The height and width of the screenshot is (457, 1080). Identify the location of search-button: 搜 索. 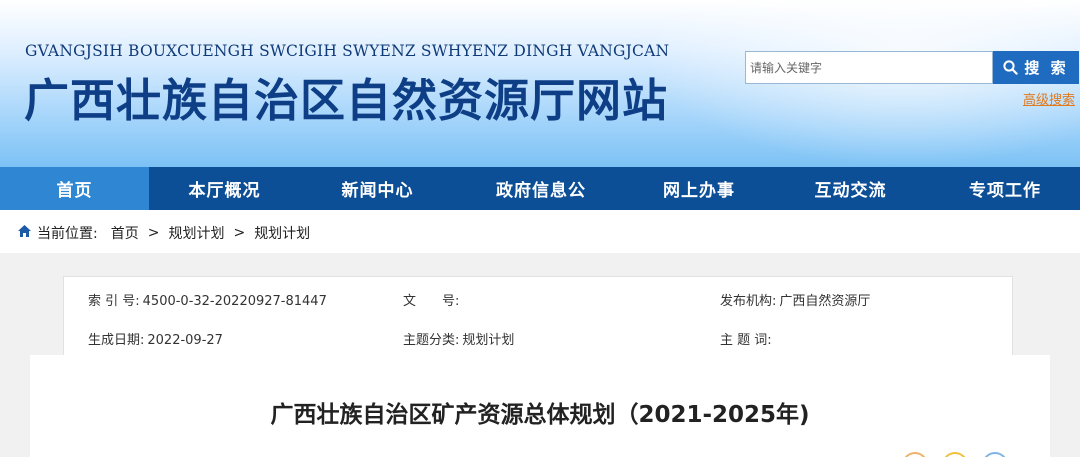
(1036, 67).